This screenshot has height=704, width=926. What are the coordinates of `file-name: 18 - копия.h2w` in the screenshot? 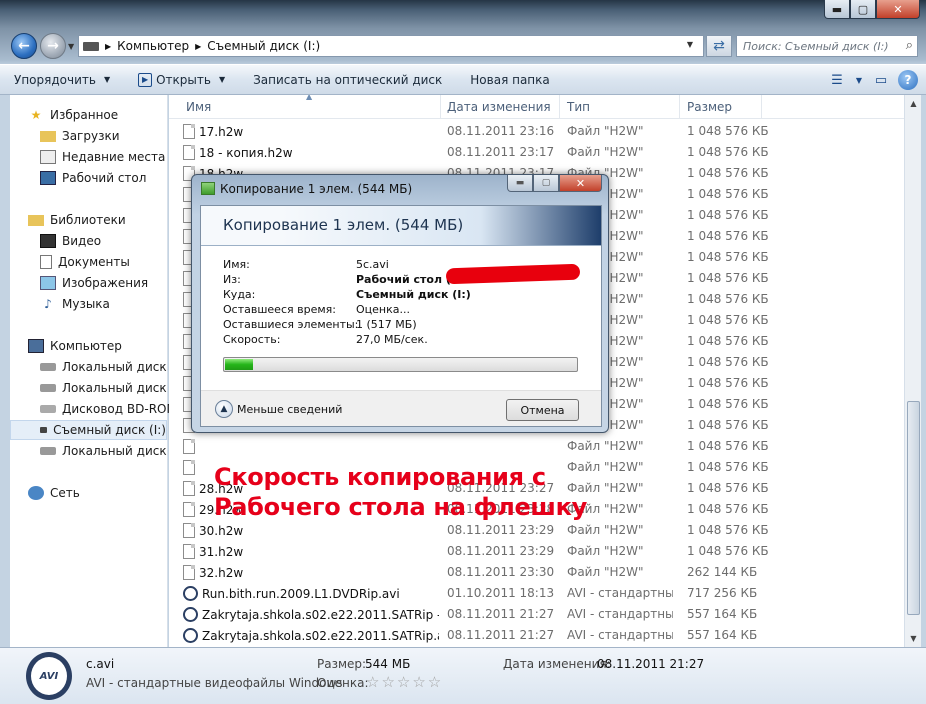 It's located at (311, 152).